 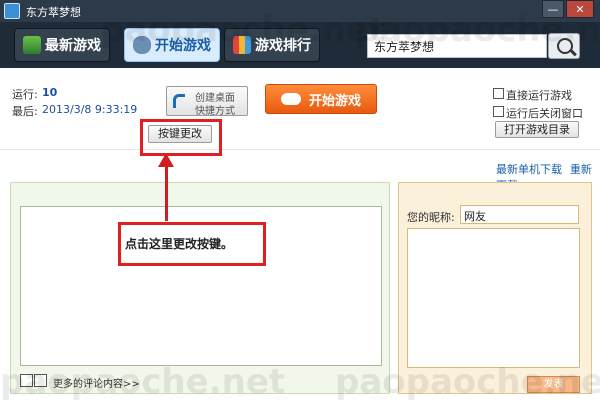 I want to click on tab-label: 游戏排行, so click(x=283, y=46).